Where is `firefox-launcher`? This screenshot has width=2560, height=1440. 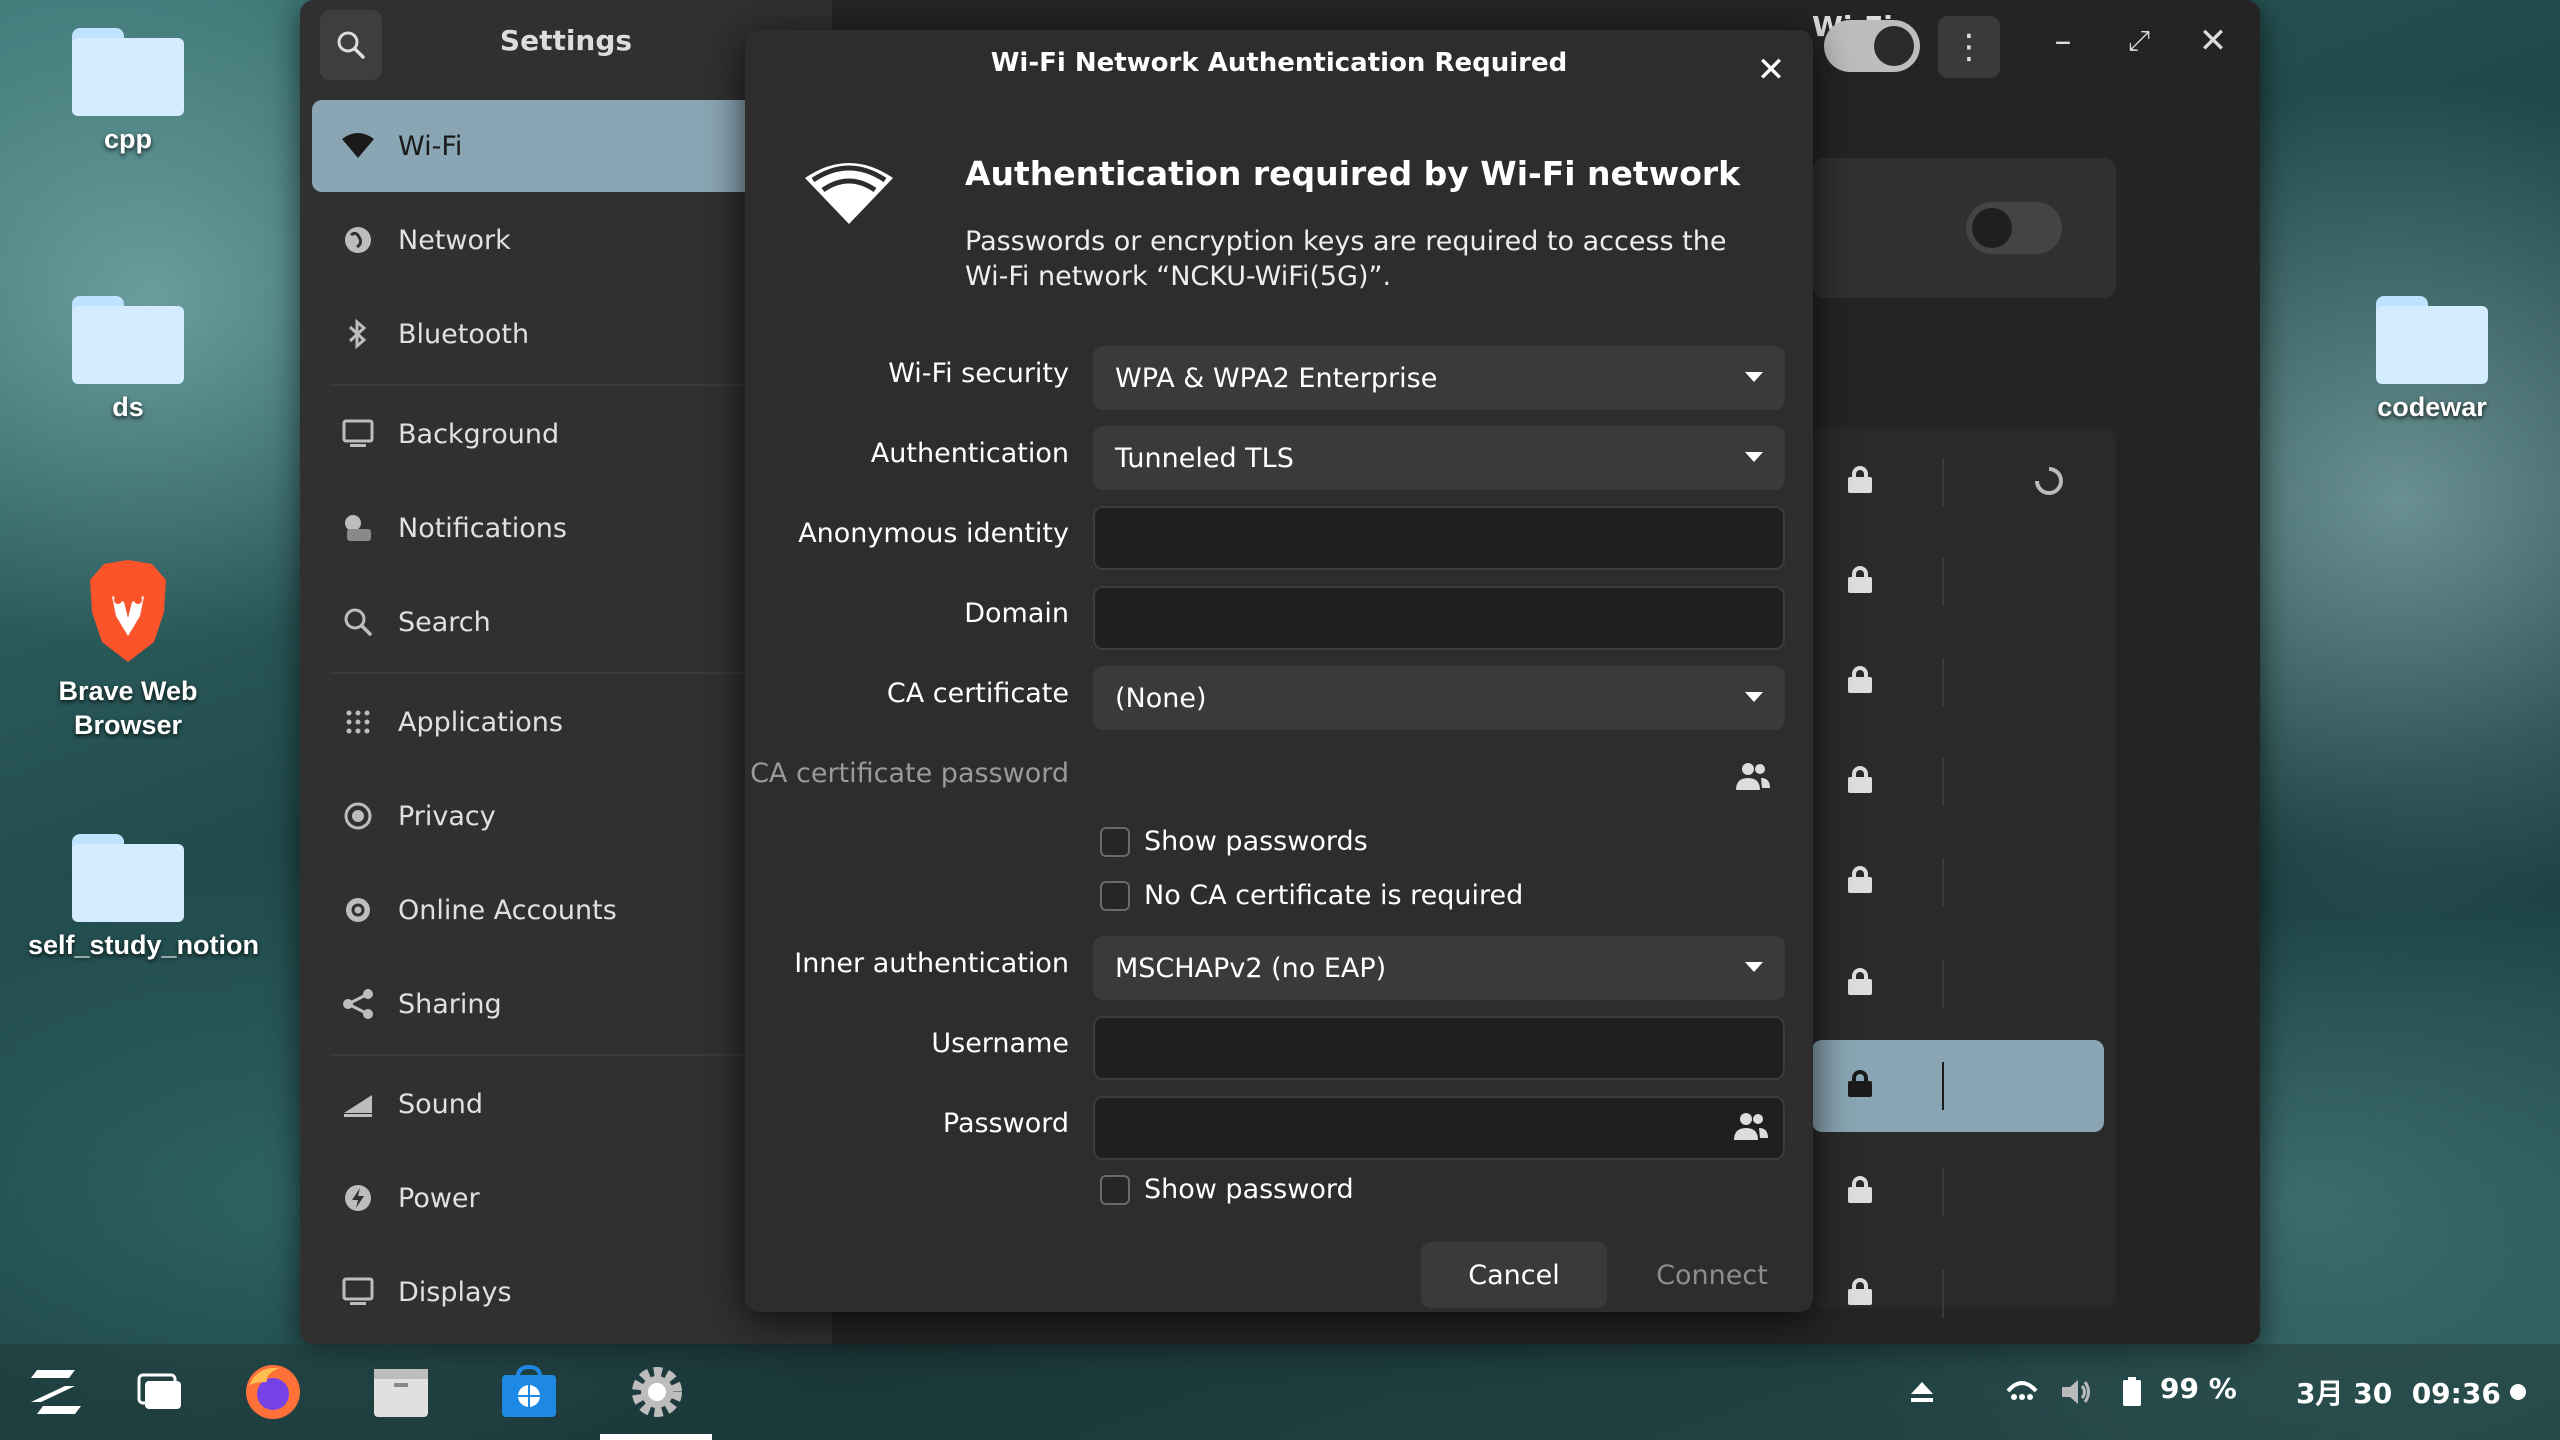
firefox-launcher is located at coordinates (273, 1392).